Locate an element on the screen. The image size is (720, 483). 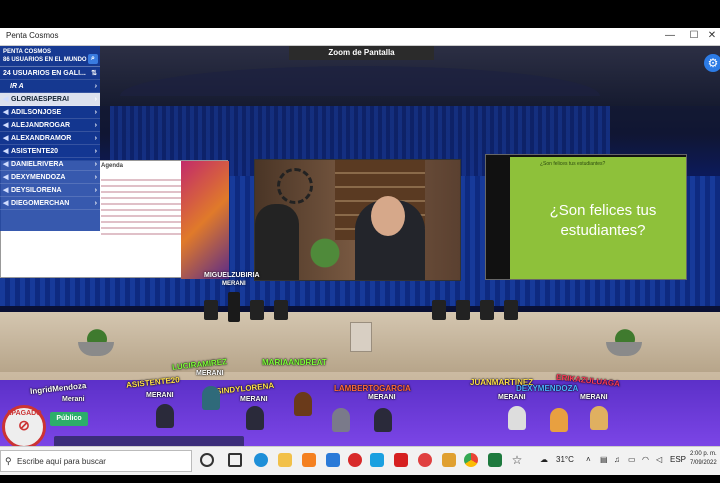
sidebar-user-row: ◀ ADILSONJOSE › is located at coordinates (50, 112).